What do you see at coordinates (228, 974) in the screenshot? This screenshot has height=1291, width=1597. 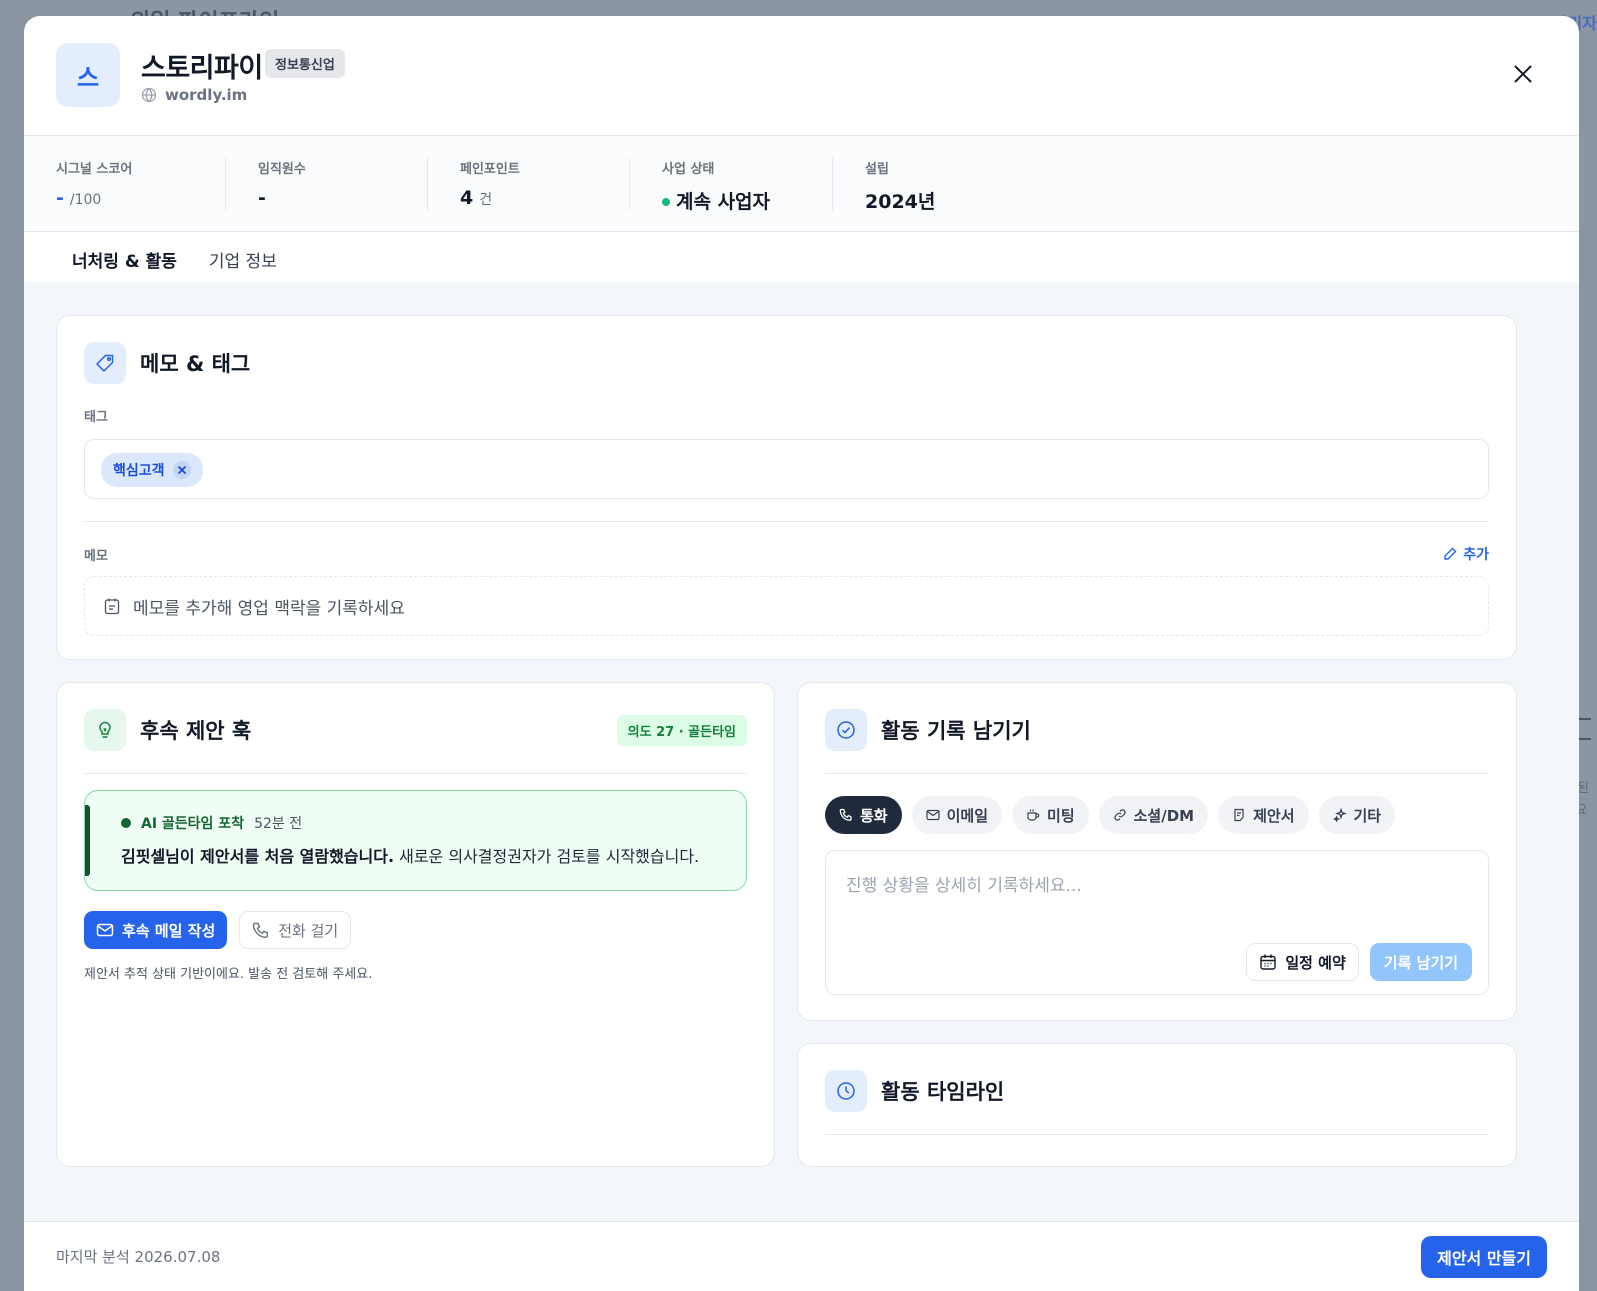 I see `followup-helper-text: 제안서 추적 상태 기반이에요. 발송 전 검토해 주세요.` at bounding box center [228, 974].